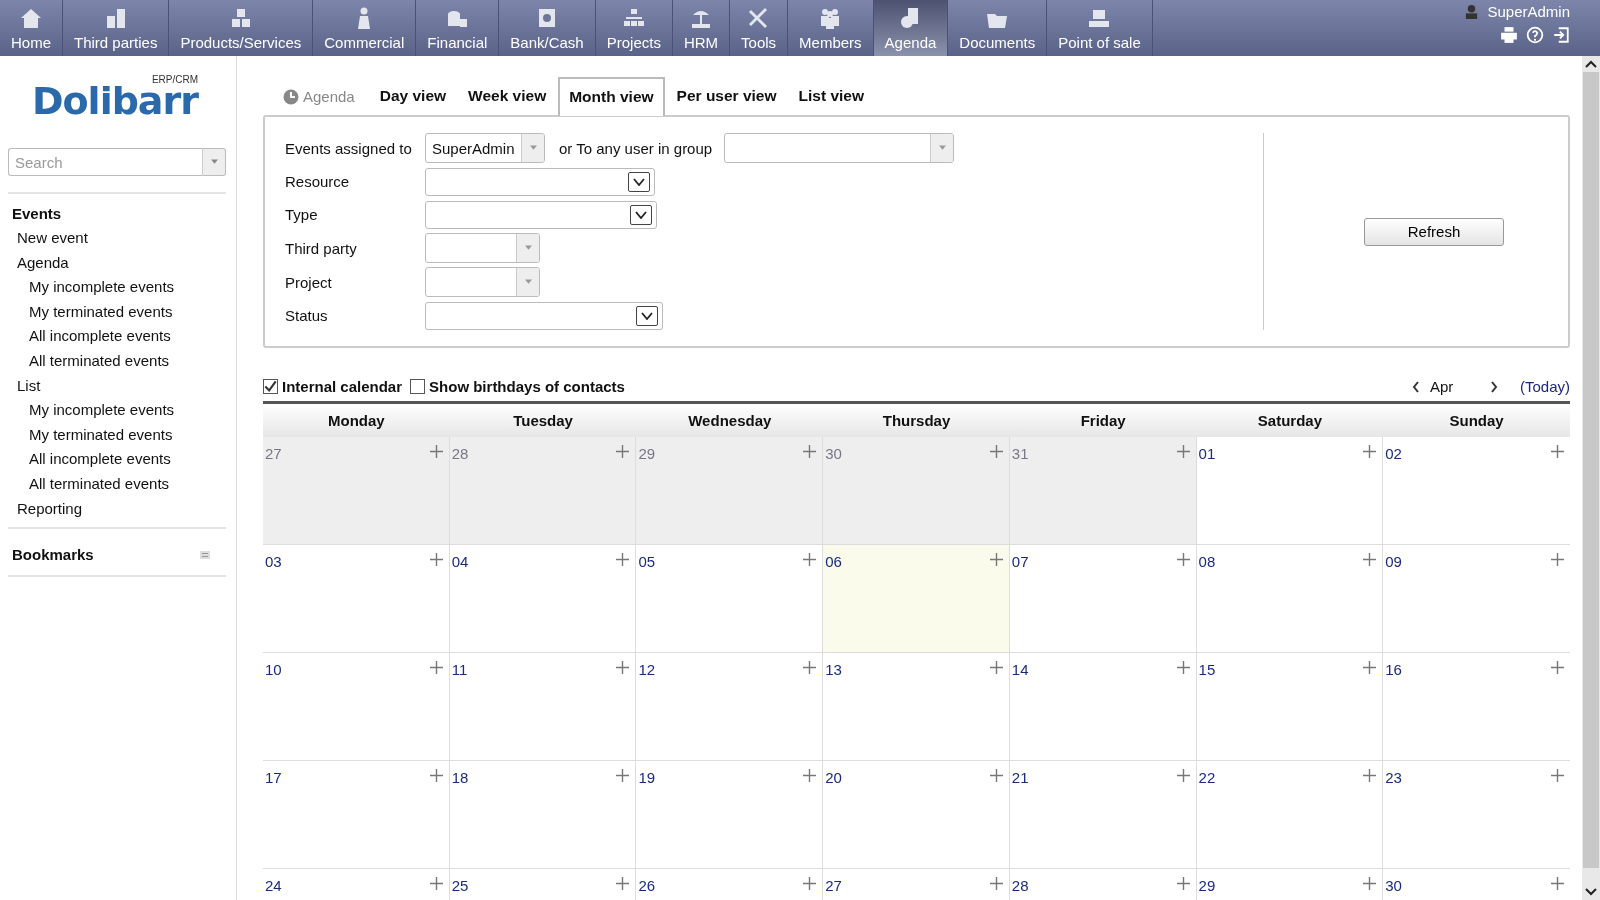 The height and width of the screenshot is (900, 1600). Describe the element at coordinates (611, 96) in the screenshot. I see `view-tab: Month view` at that location.